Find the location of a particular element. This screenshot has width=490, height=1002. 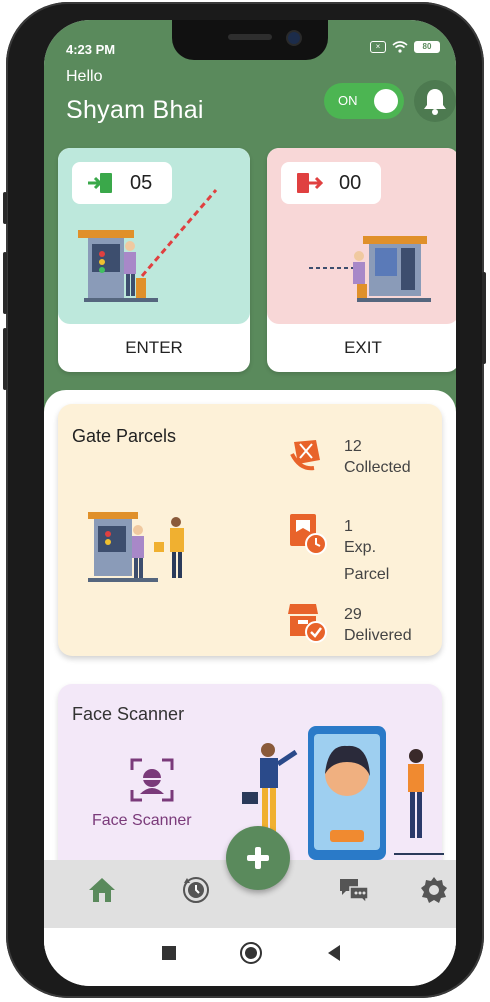

enter-door-icon is located at coordinates (100, 183).